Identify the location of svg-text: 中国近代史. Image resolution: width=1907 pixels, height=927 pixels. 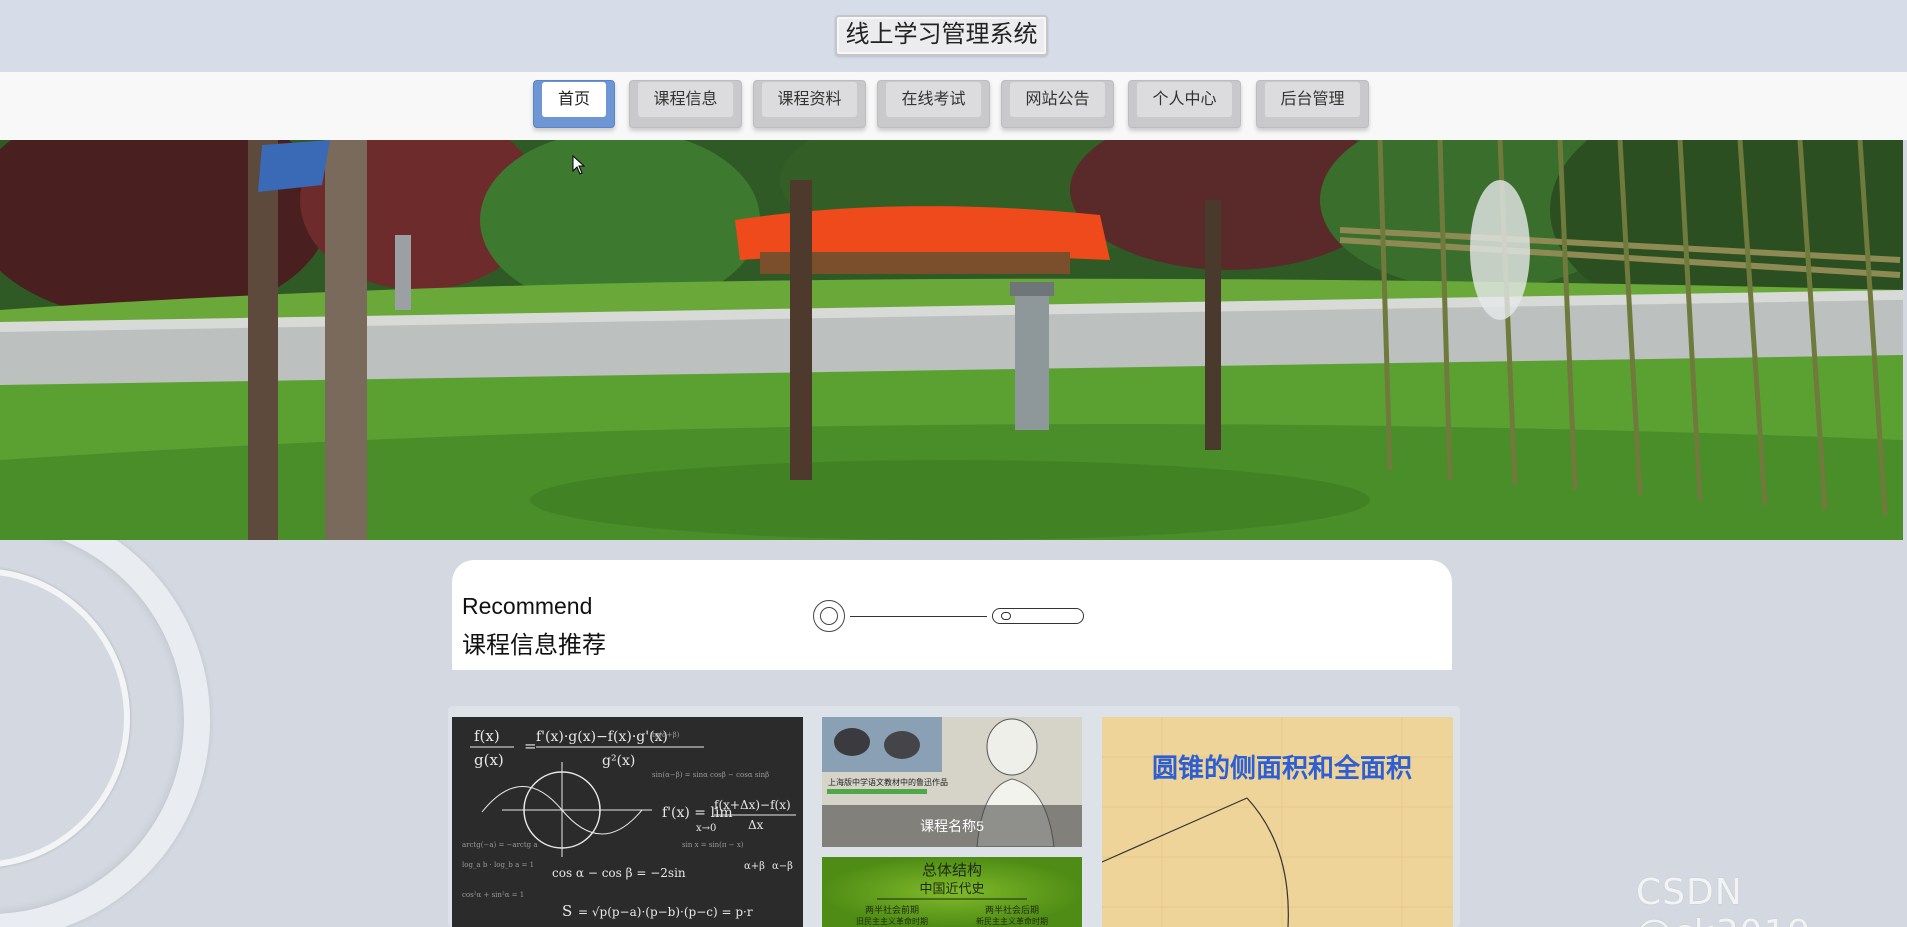
(951, 889).